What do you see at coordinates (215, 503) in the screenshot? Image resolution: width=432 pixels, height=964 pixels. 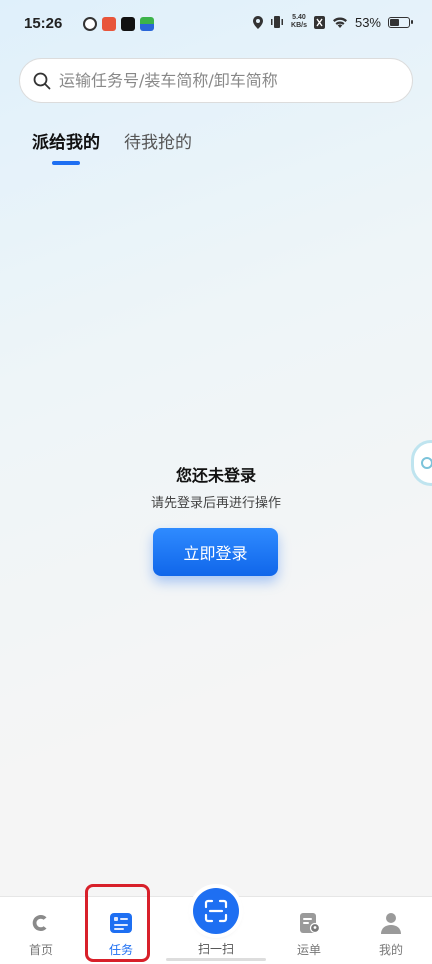 I see `empty-state-subtitle: 请先登录后再进行操作` at bounding box center [215, 503].